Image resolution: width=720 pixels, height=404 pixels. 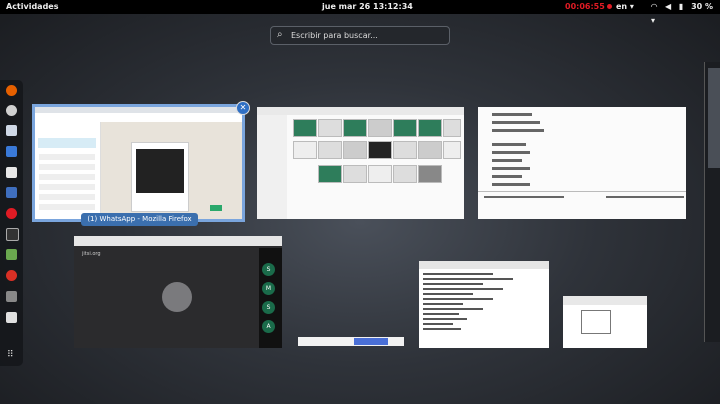 I want to click on recording-indicator: 00:06:55, so click(x=588, y=7).